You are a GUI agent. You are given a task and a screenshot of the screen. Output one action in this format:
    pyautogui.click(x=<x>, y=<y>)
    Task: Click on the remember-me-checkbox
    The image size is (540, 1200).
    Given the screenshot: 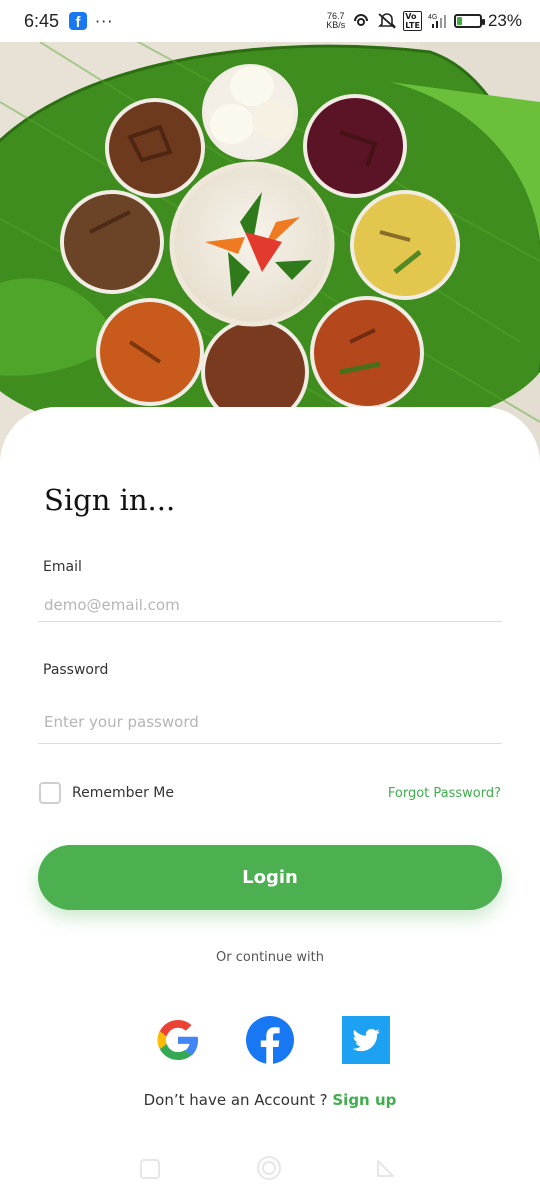 What is the action you would take?
    pyautogui.click(x=50, y=793)
    